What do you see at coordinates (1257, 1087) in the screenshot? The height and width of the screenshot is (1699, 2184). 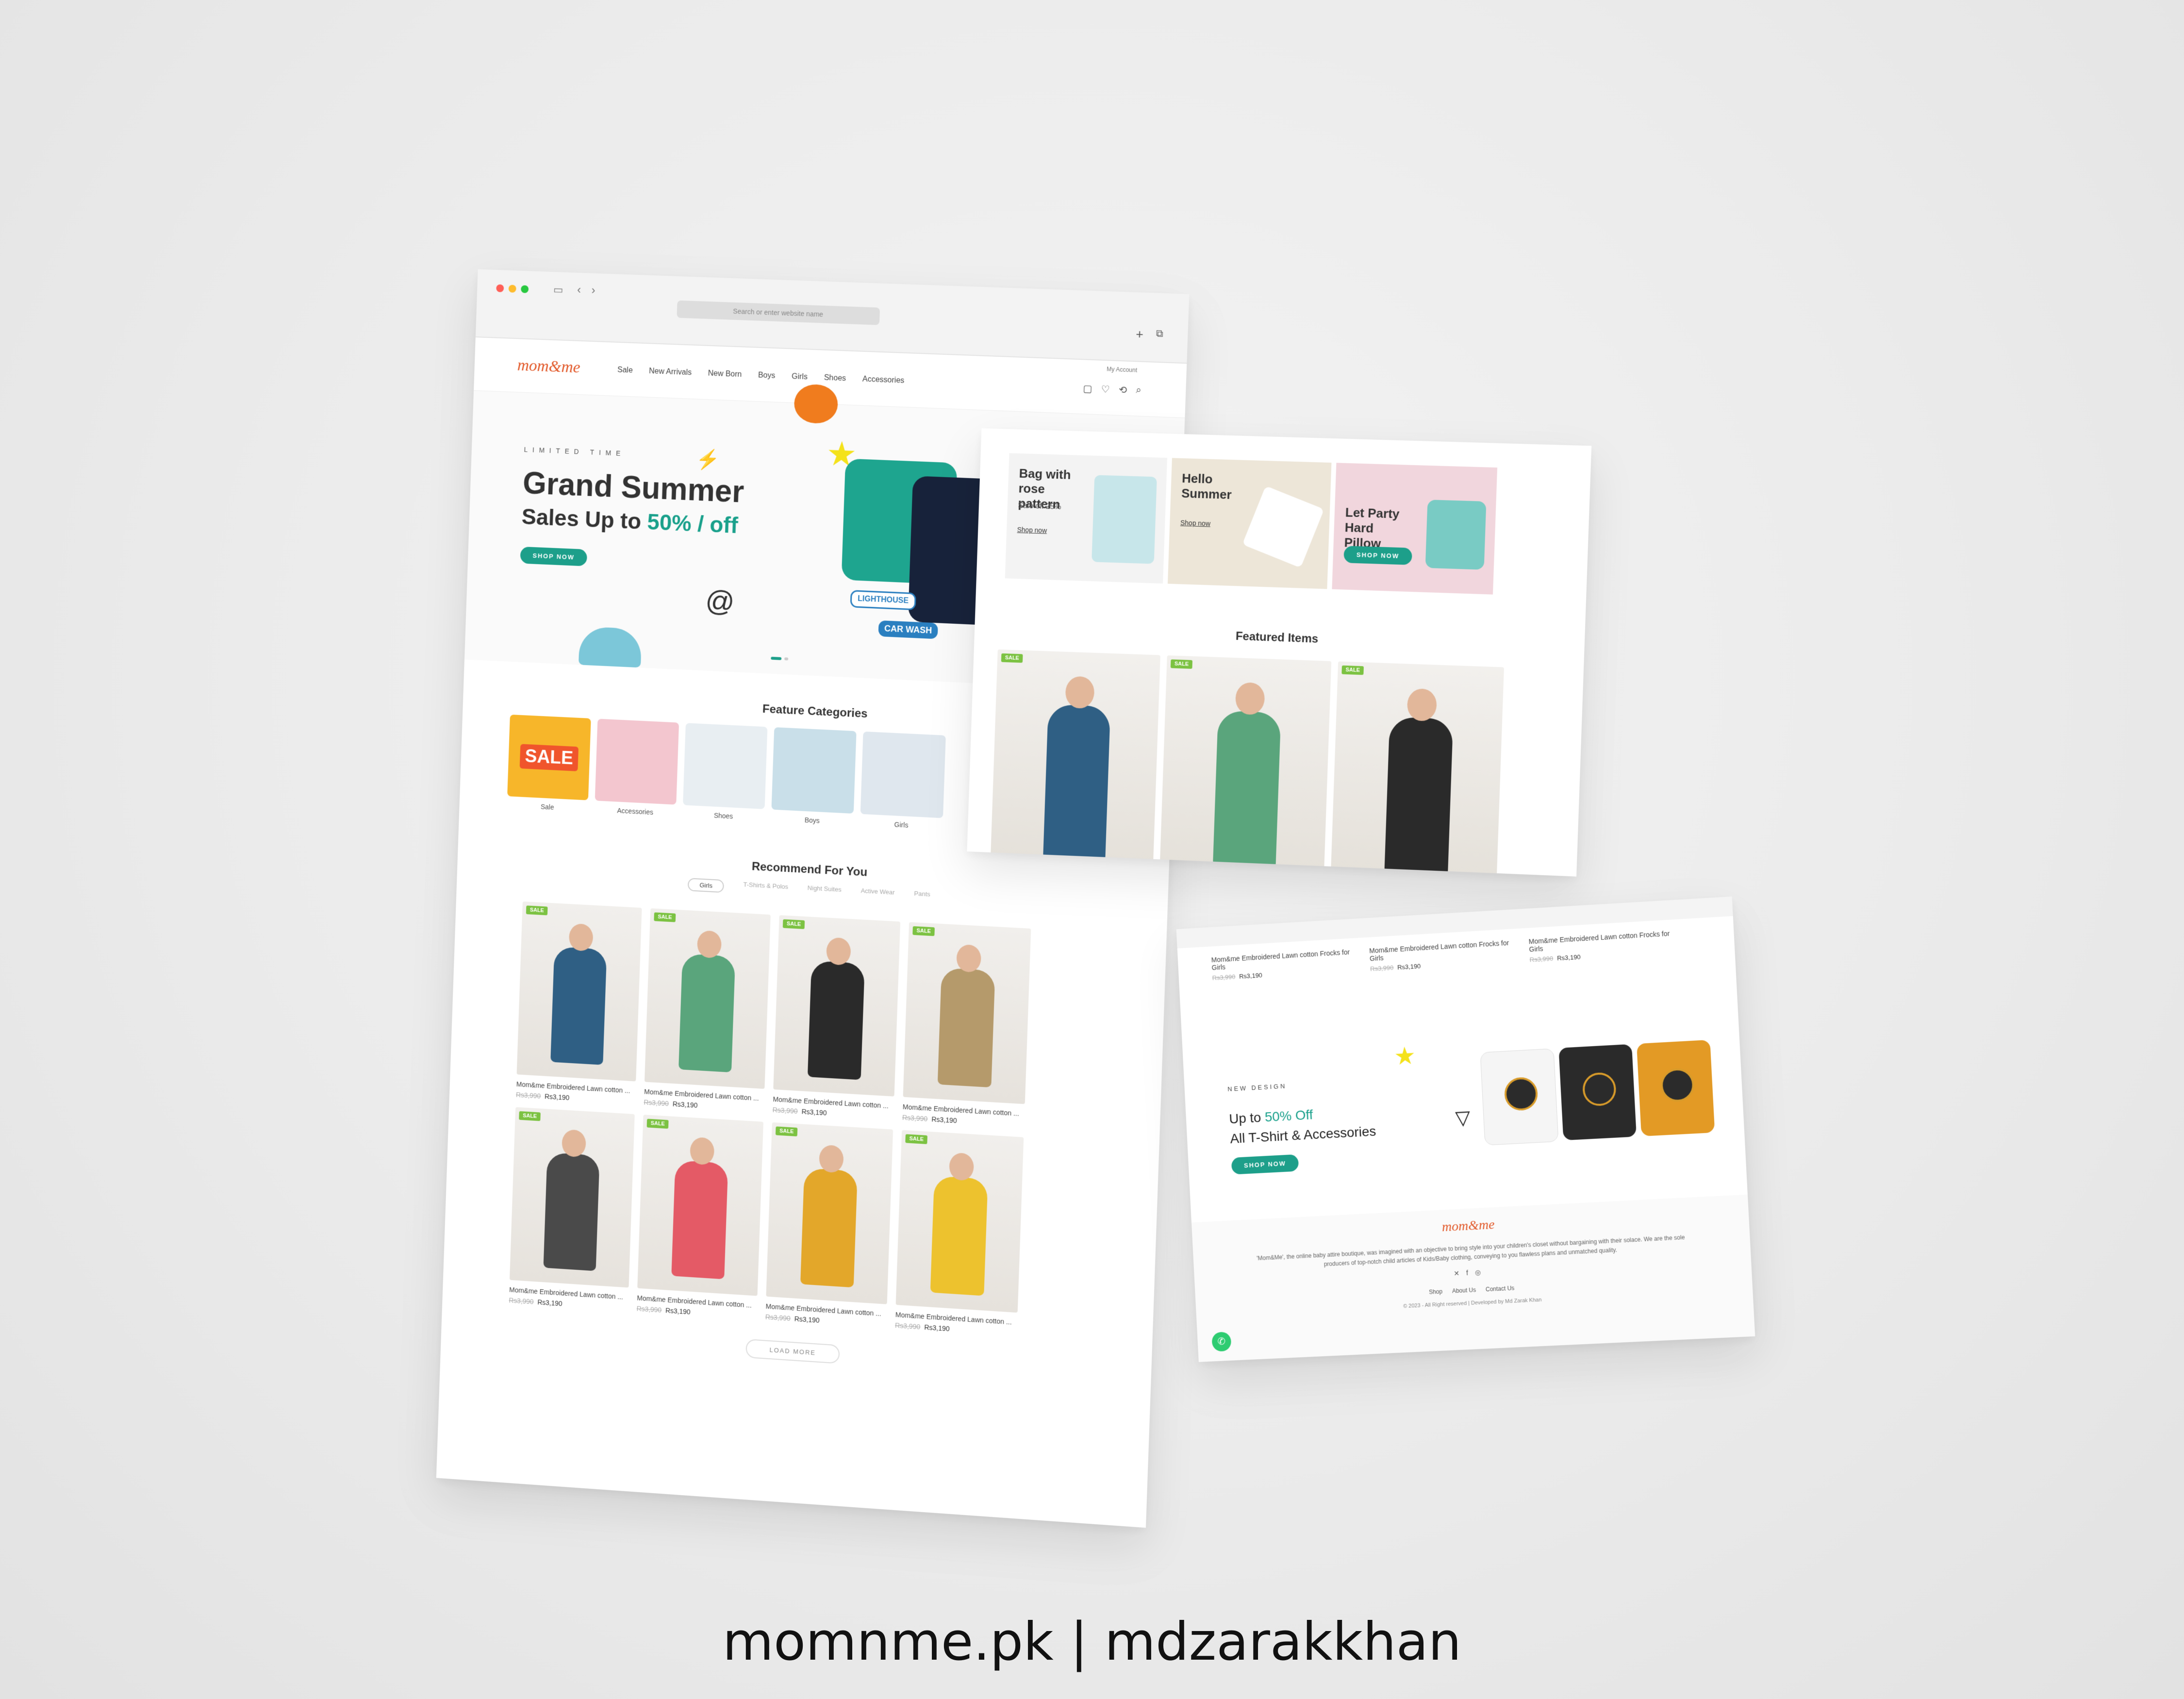 I see `new-design-eyebrow: NEW DESIGN` at bounding box center [1257, 1087].